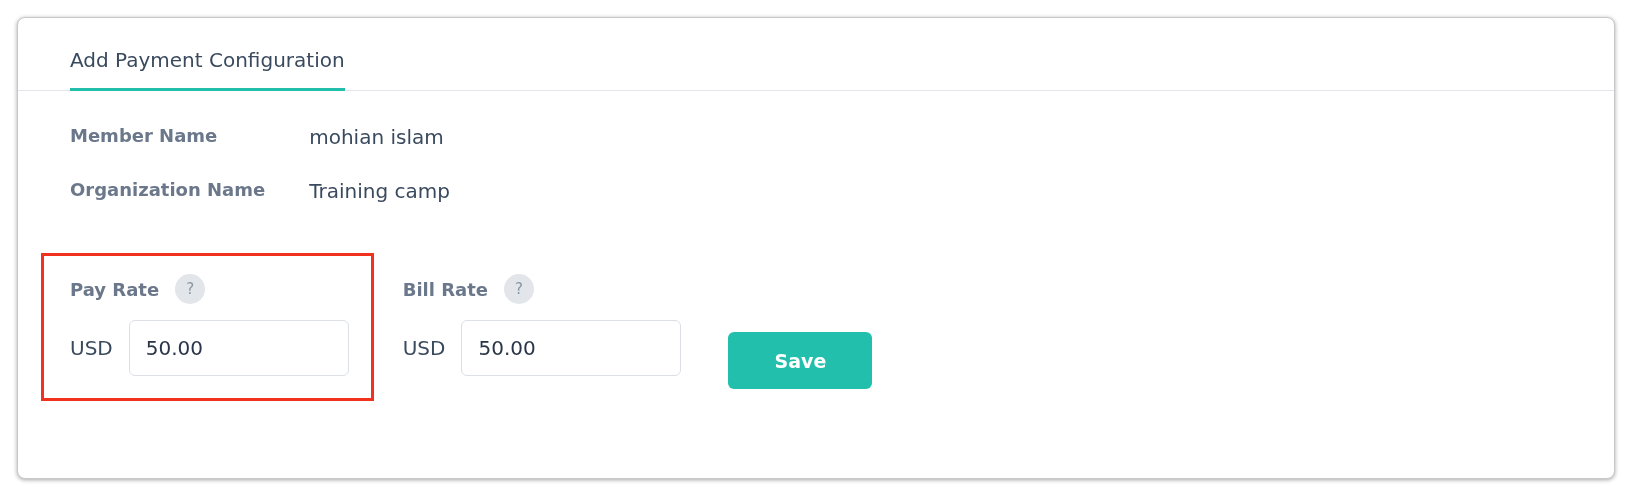  I want to click on field-label: Organization Name, so click(168, 190).